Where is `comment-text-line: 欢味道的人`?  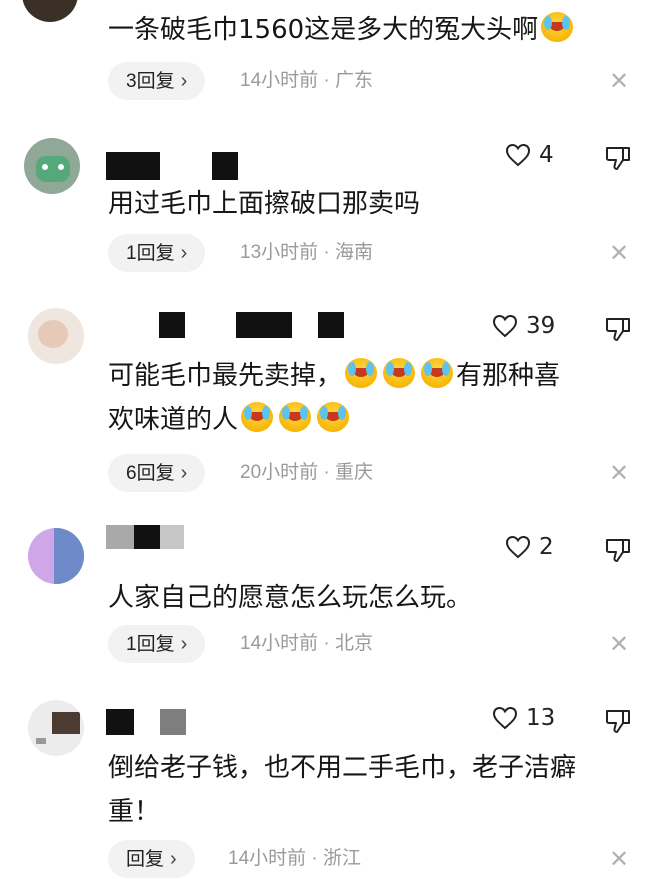 comment-text-line: 欢味道的人 is located at coordinates (230, 420).